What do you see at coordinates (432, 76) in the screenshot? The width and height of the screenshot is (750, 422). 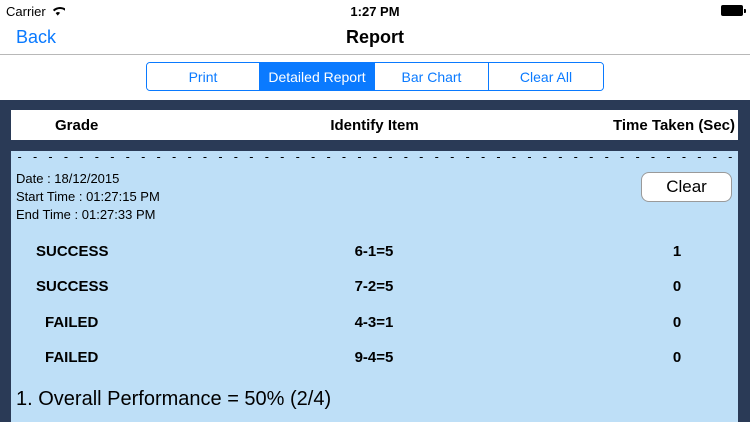 I see `segment-bar-chart: Bar Chart` at bounding box center [432, 76].